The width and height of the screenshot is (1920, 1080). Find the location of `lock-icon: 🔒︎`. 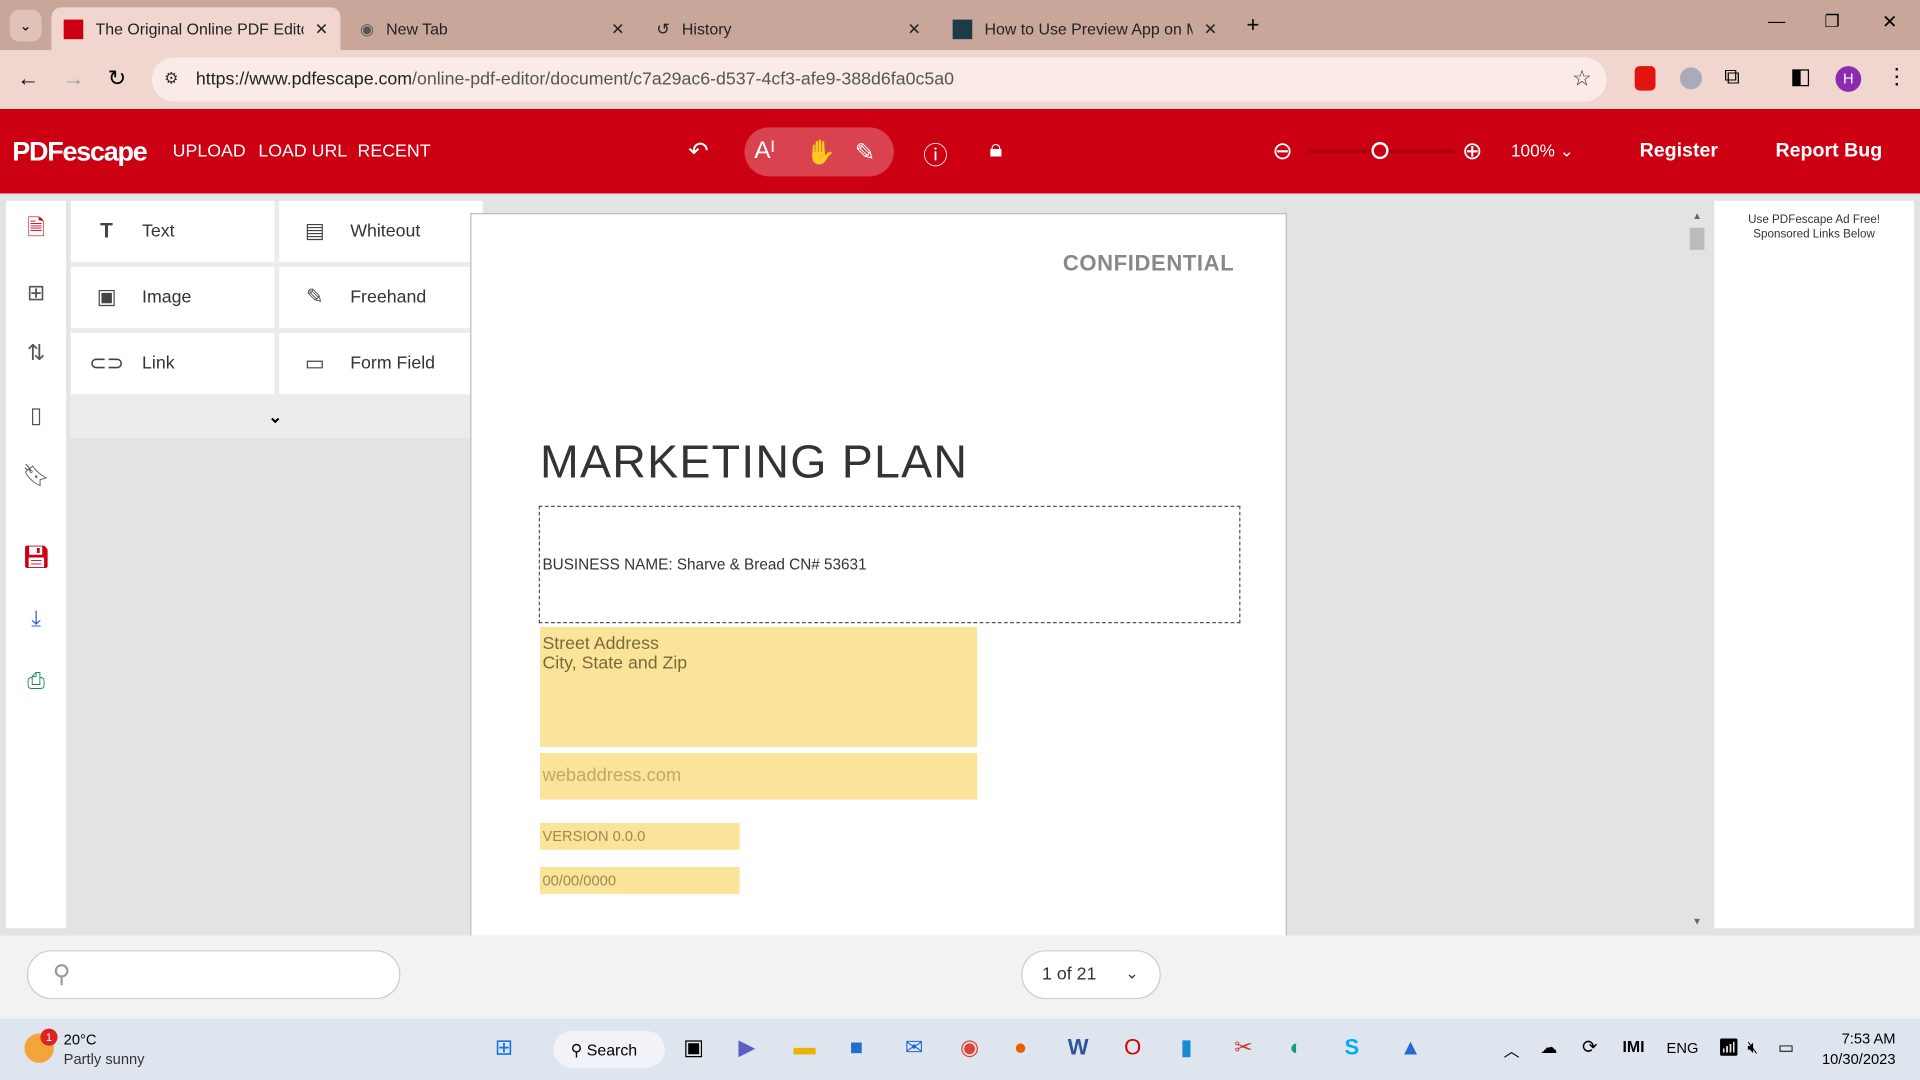

lock-icon: 🔒︎ is located at coordinates (995, 150).